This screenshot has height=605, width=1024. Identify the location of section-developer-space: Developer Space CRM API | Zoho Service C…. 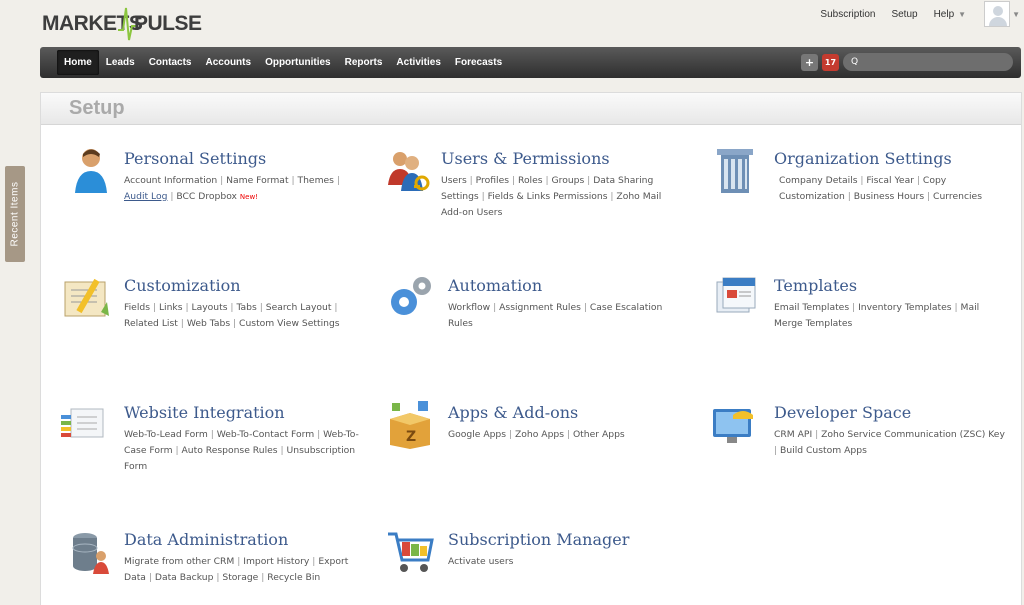
(861, 429).